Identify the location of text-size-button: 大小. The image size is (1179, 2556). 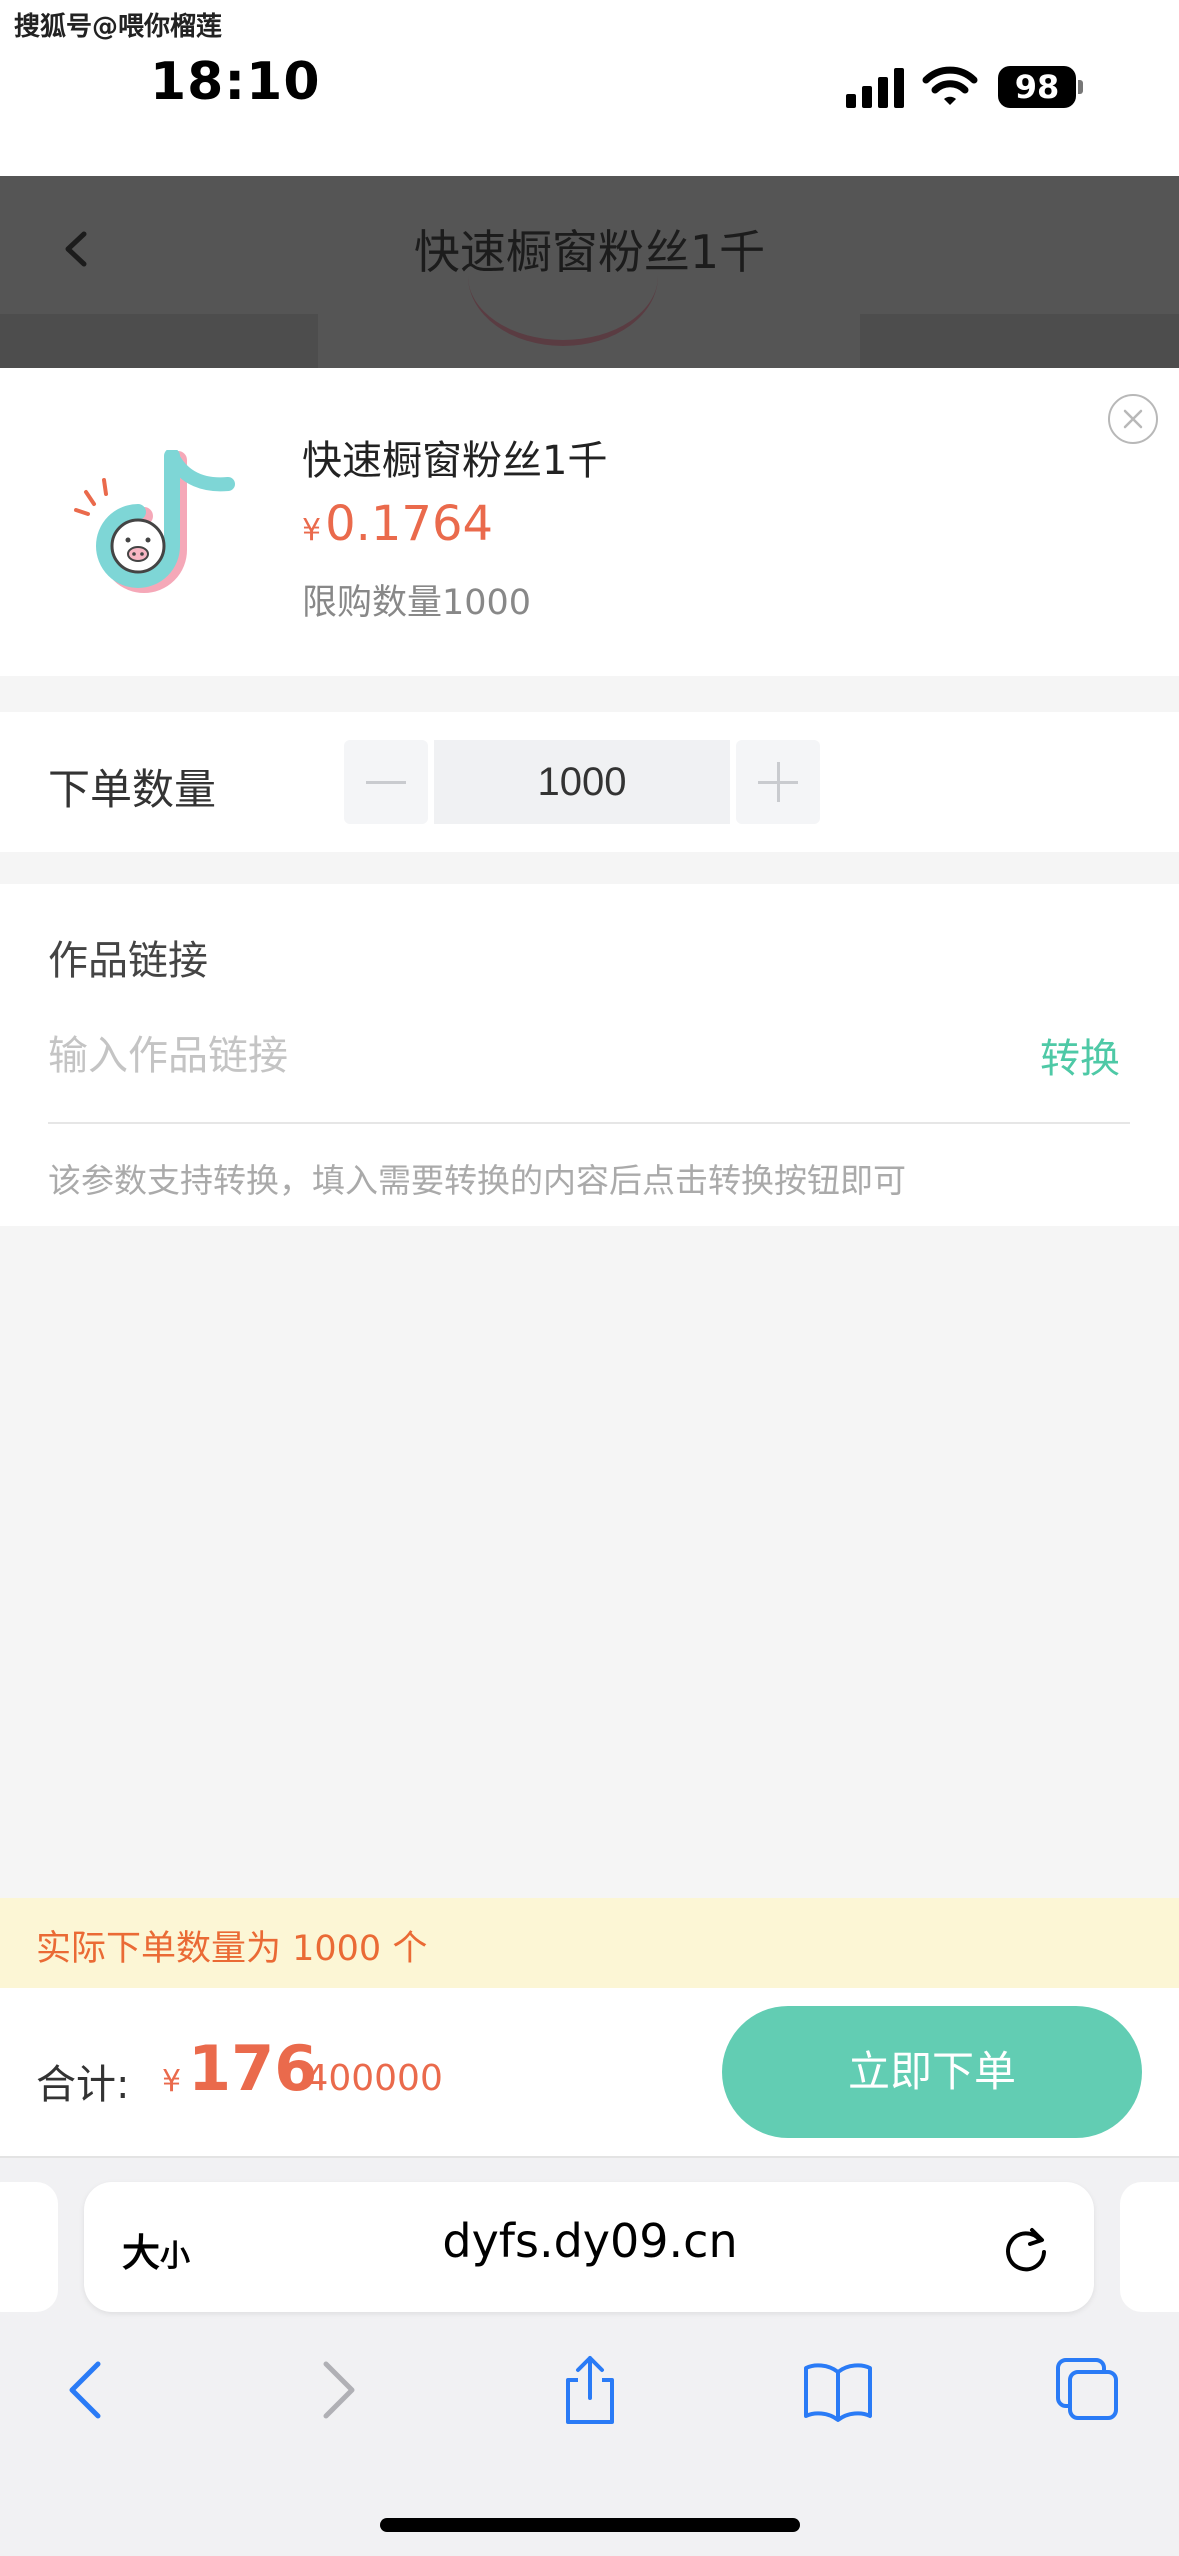
(156, 2249).